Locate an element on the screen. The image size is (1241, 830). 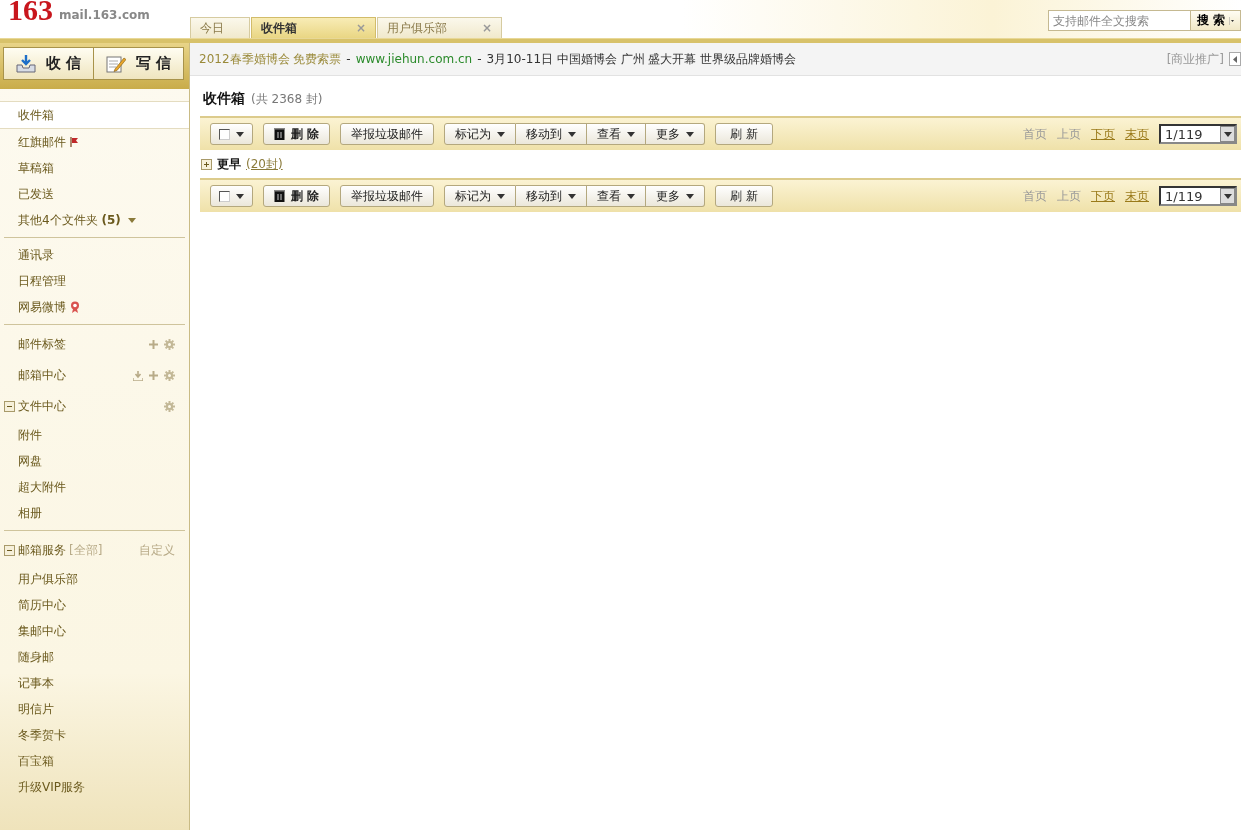
message-count: (共 2368 封) is located at coordinates (287, 99).